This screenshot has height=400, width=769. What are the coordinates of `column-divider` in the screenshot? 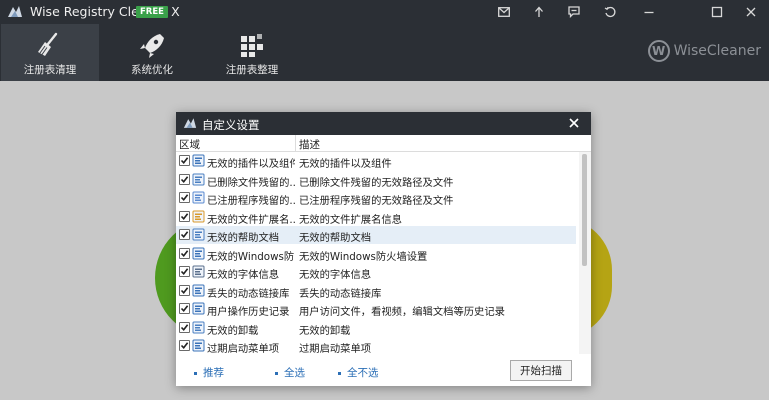 It's located at (295, 143).